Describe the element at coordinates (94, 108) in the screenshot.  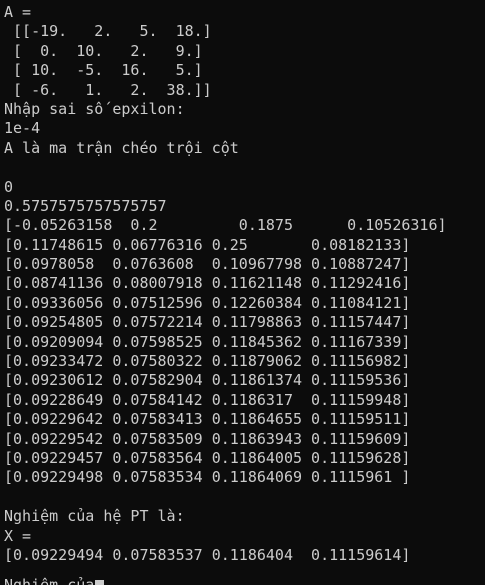
I see `epsilon-prompt: Nhập sai số epxilon:` at that location.